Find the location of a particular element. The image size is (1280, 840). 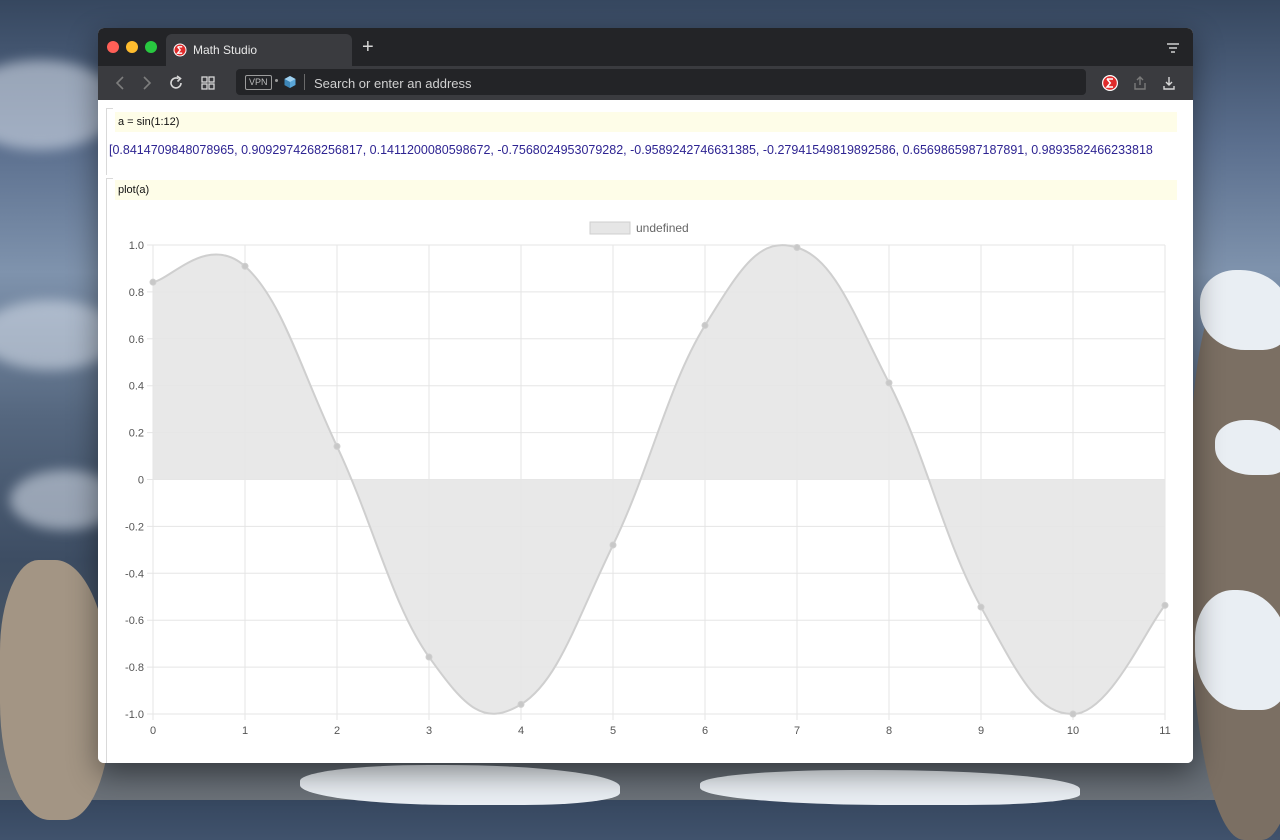

y-tick-label: -1.0 is located at coordinates (134, 715).